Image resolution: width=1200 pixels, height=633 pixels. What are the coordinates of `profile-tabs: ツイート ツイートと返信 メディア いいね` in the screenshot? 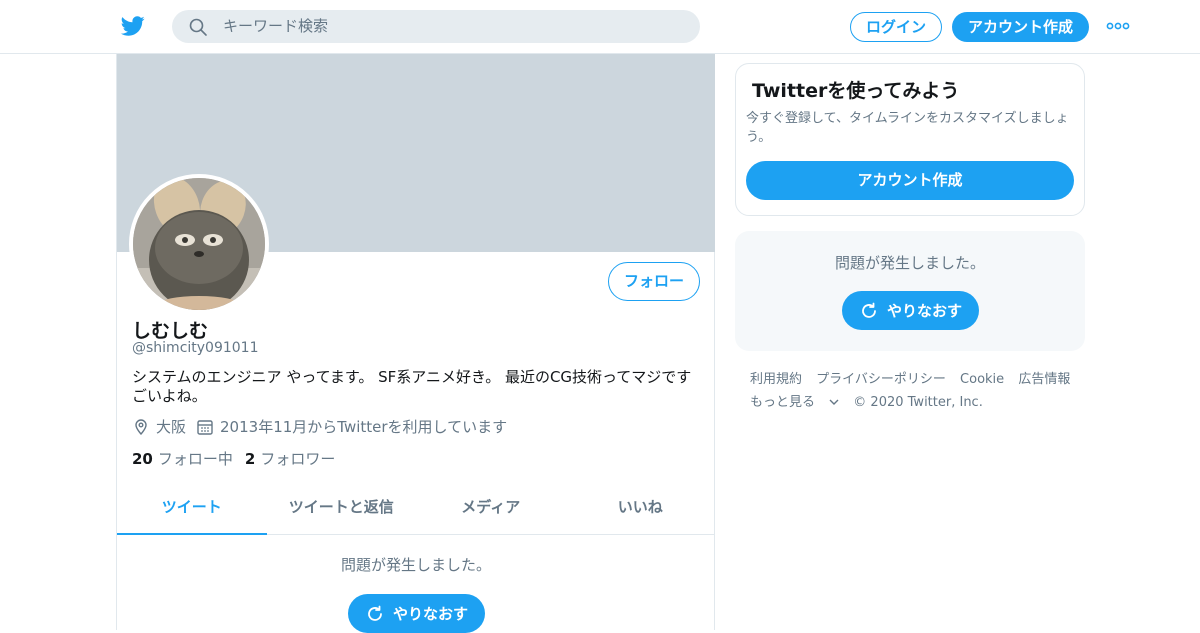 It's located at (416, 507).